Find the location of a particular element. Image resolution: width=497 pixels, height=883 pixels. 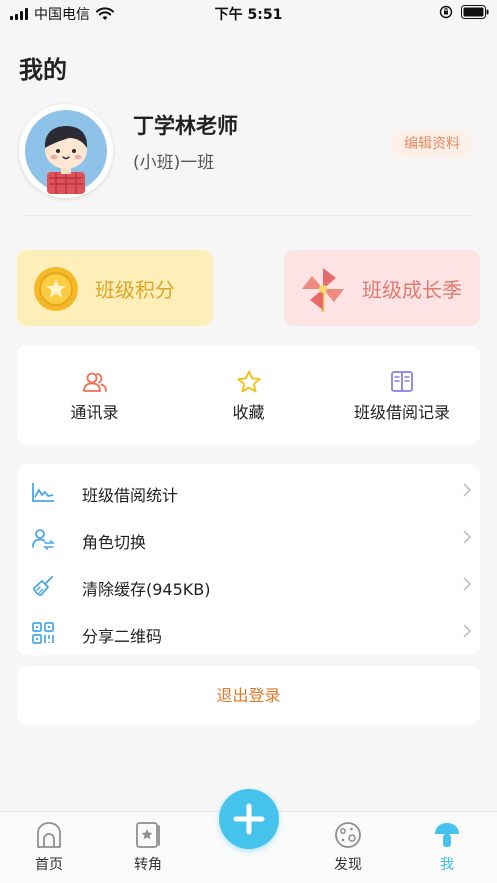

open-book-icon is located at coordinates (402, 381).